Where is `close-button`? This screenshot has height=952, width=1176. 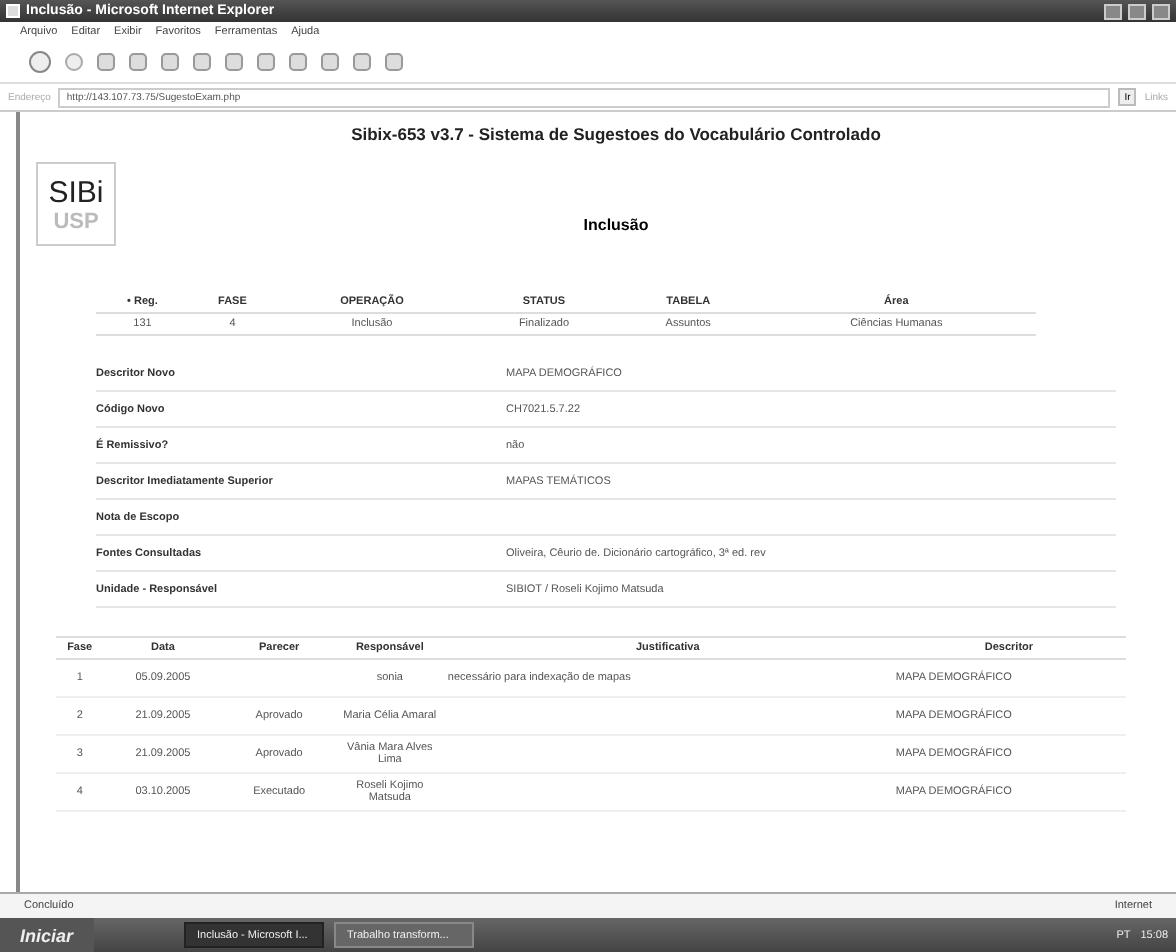
close-button is located at coordinates (1161, 11).